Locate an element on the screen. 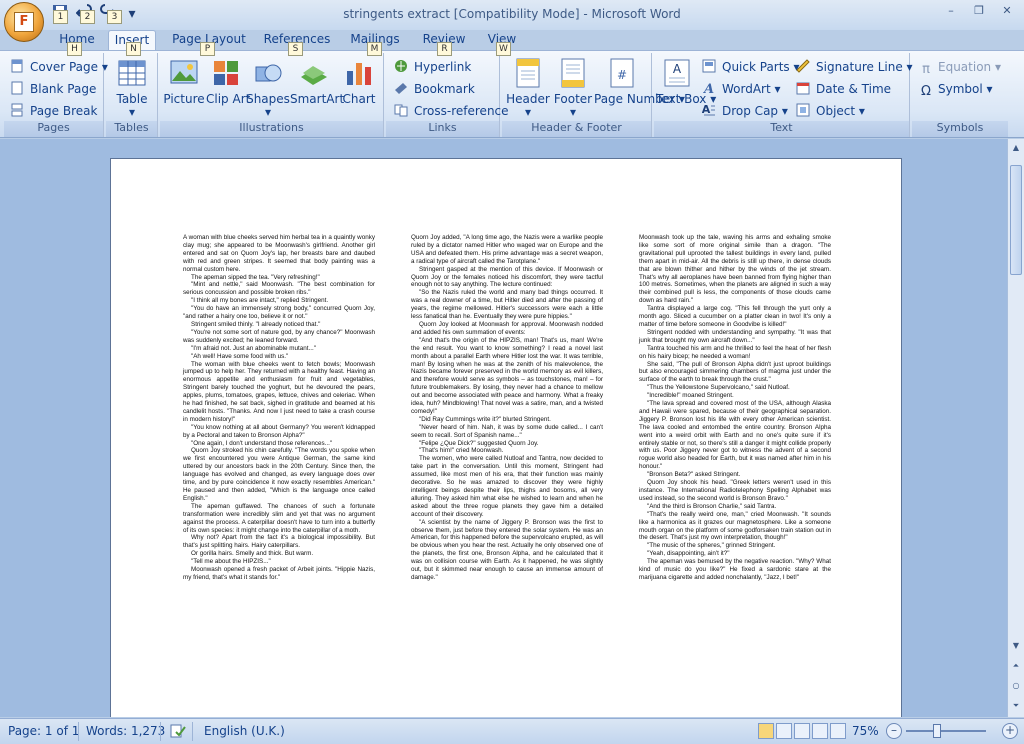 The width and height of the screenshot is (1024, 744). draft-view-button is located at coordinates (838, 731).